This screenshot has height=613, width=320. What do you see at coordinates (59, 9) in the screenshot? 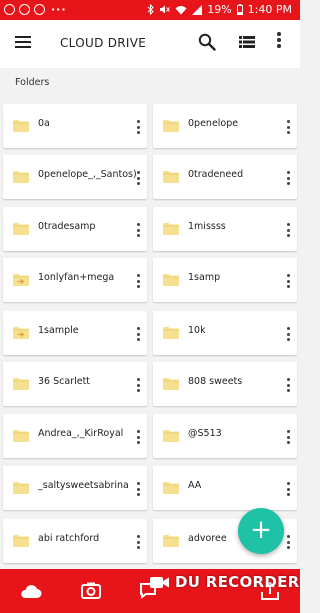
I see `more-notifications-icon: ···` at bounding box center [59, 9].